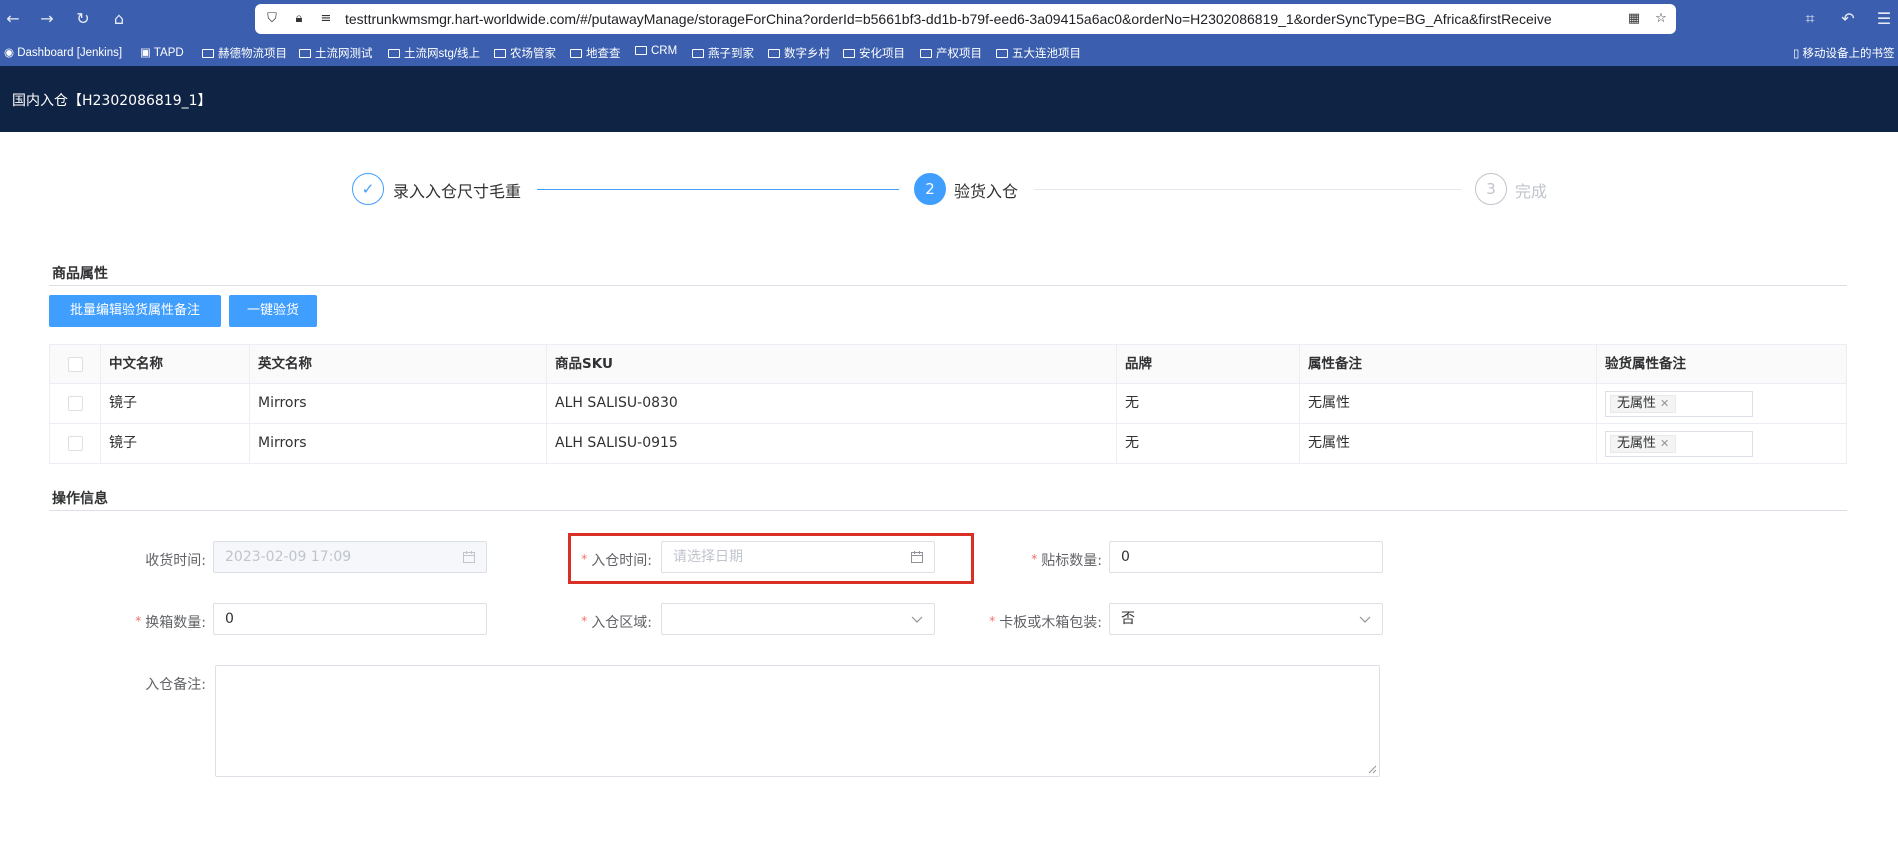 The image size is (1898, 853). Describe the element at coordinates (718, 189) in the screenshot. I see `step-connector` at that location.